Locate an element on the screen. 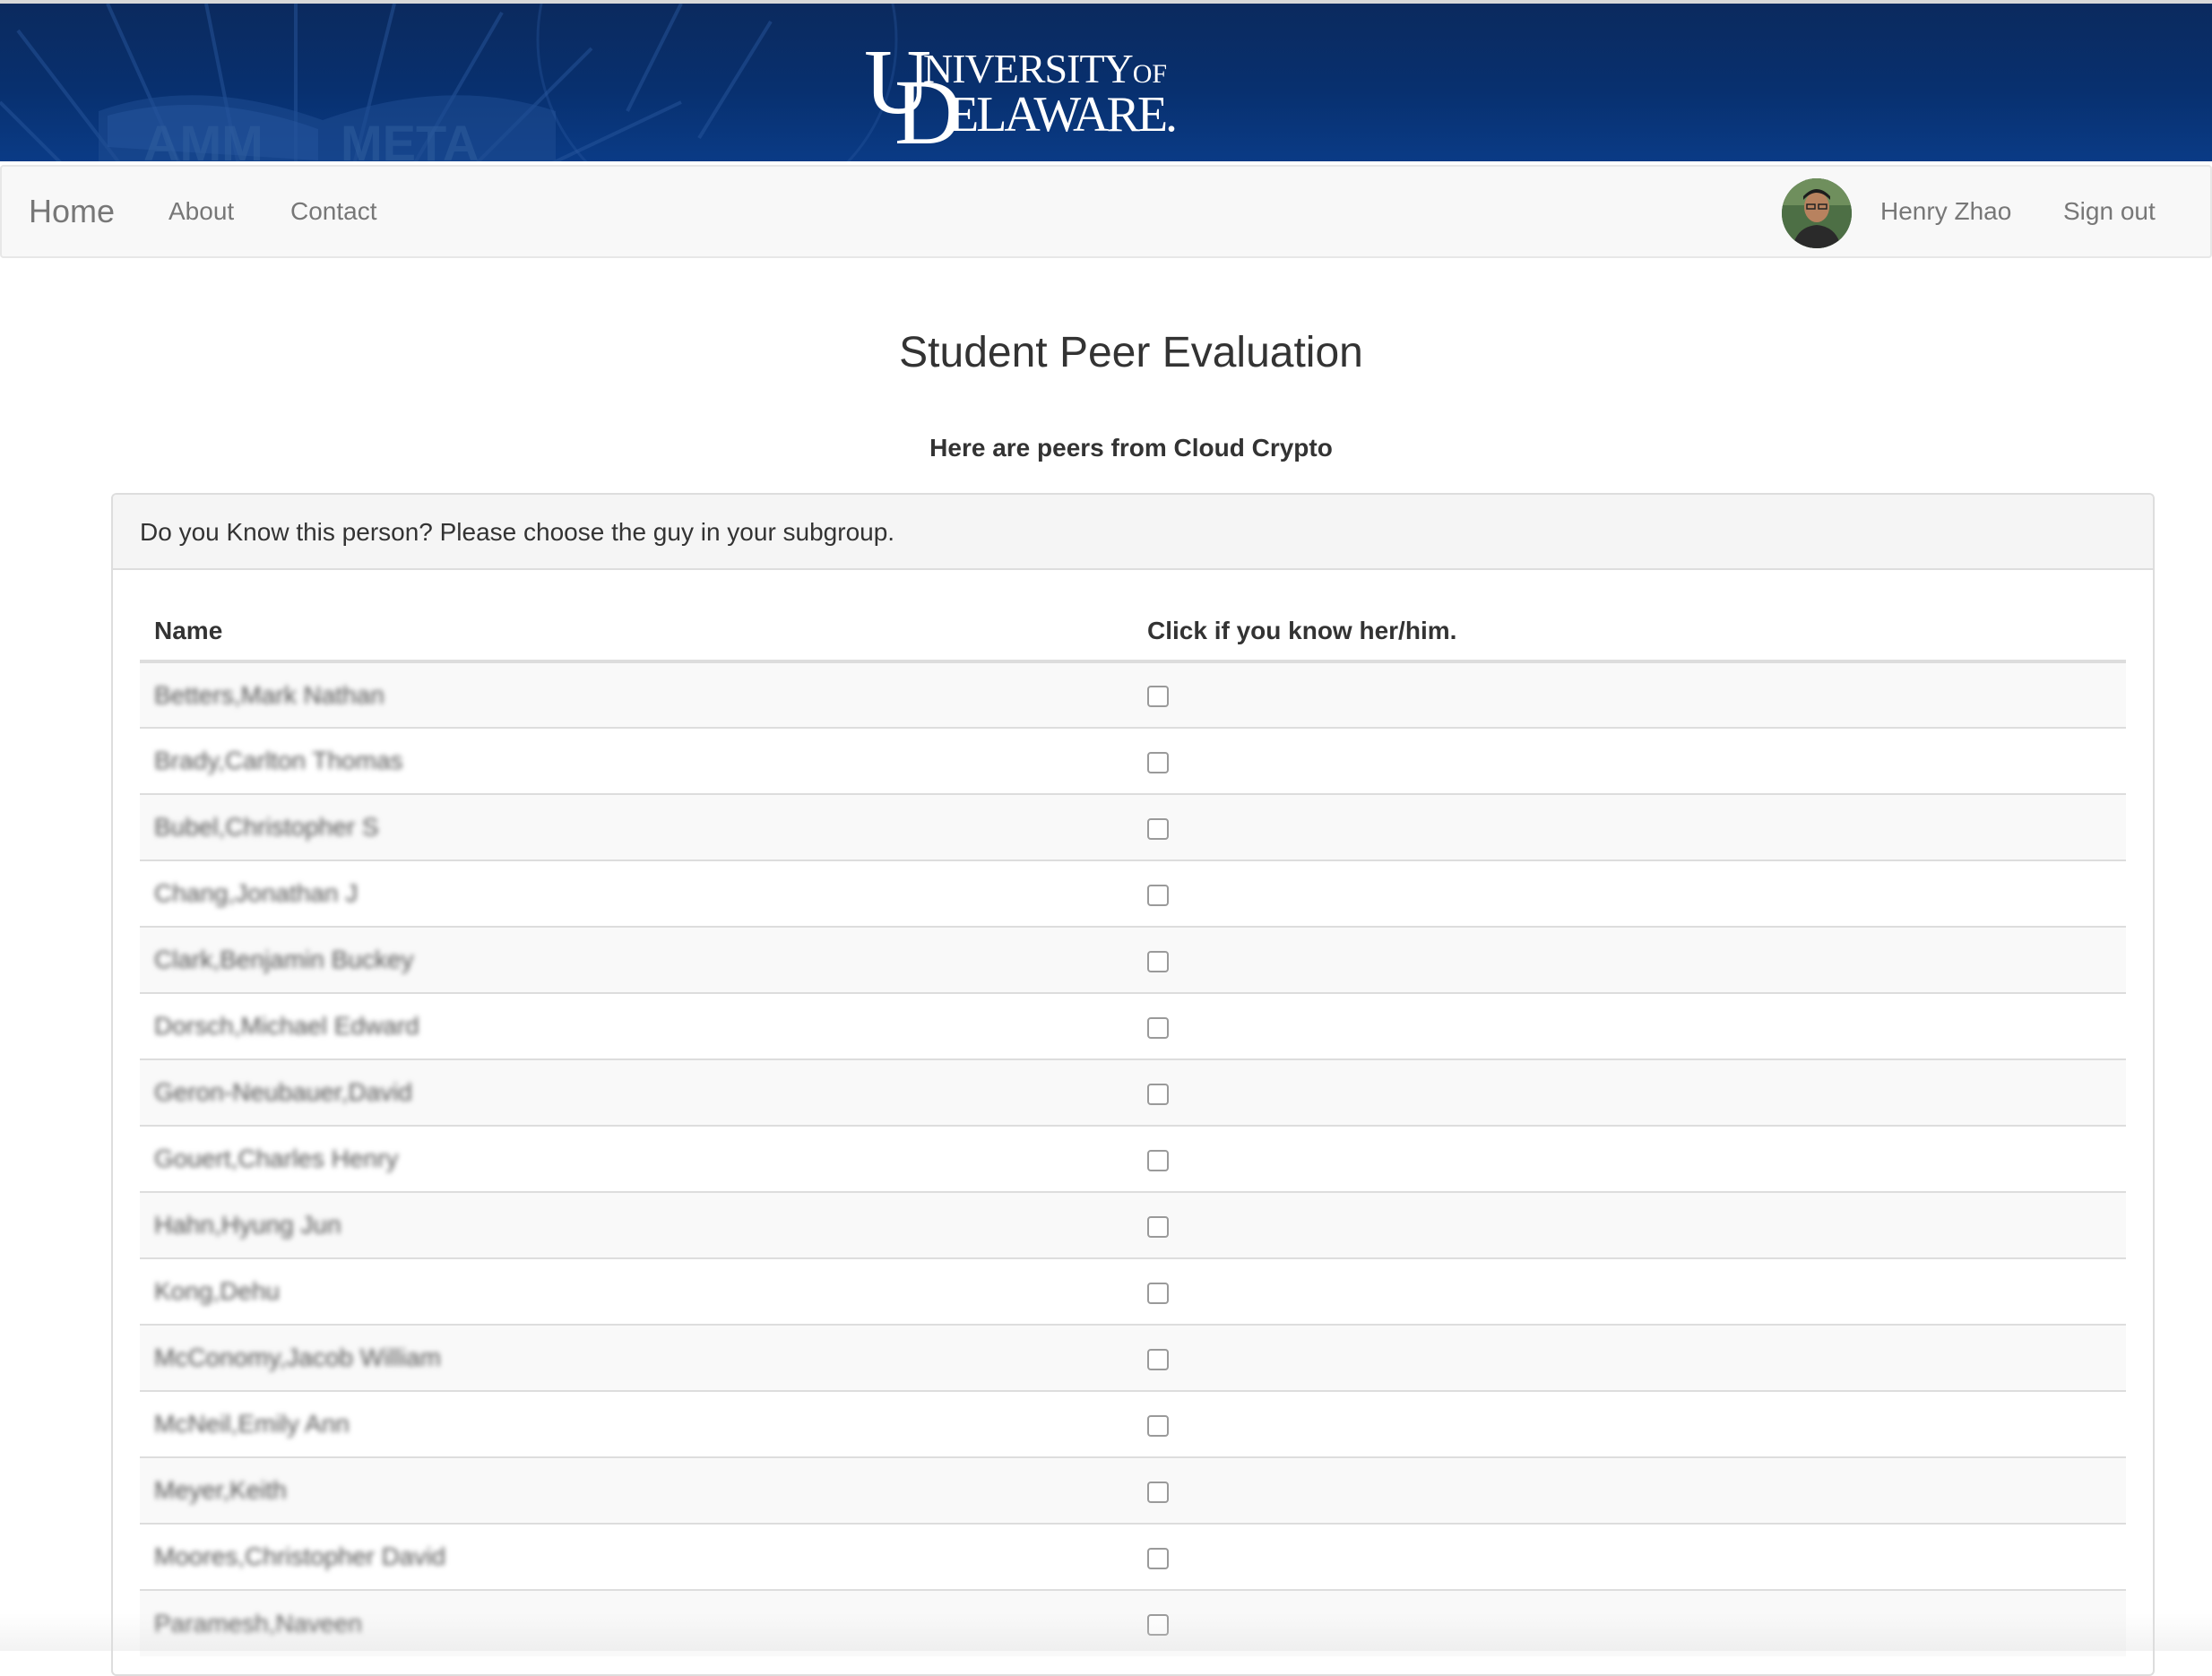 Image resolution: width=2212 pixels, height=1676 pixels. peer-name-cell: Dorsch,Michael Edward is located at coordinates (637, 1025).